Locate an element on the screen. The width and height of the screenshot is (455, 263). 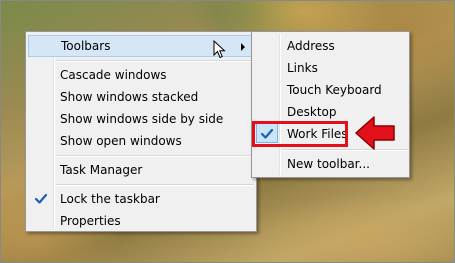
menu-item-show-windows-stacked: Show windows stacked is located at coordinates (141, 97).